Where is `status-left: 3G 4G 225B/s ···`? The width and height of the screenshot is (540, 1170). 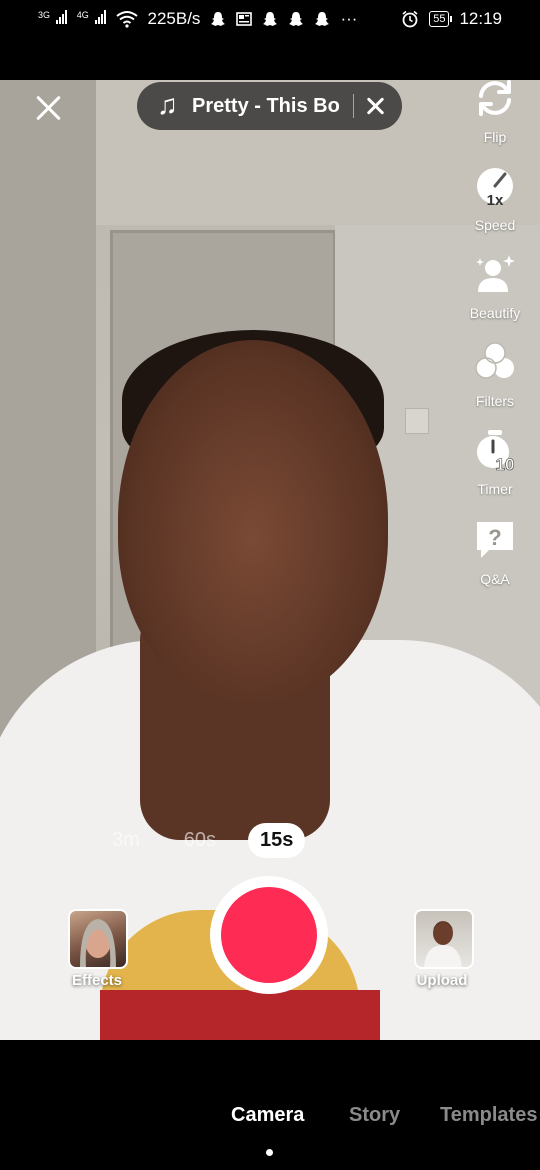
status-left: 3G 4G 225B/s ··· is located at coordinates (197, 19).